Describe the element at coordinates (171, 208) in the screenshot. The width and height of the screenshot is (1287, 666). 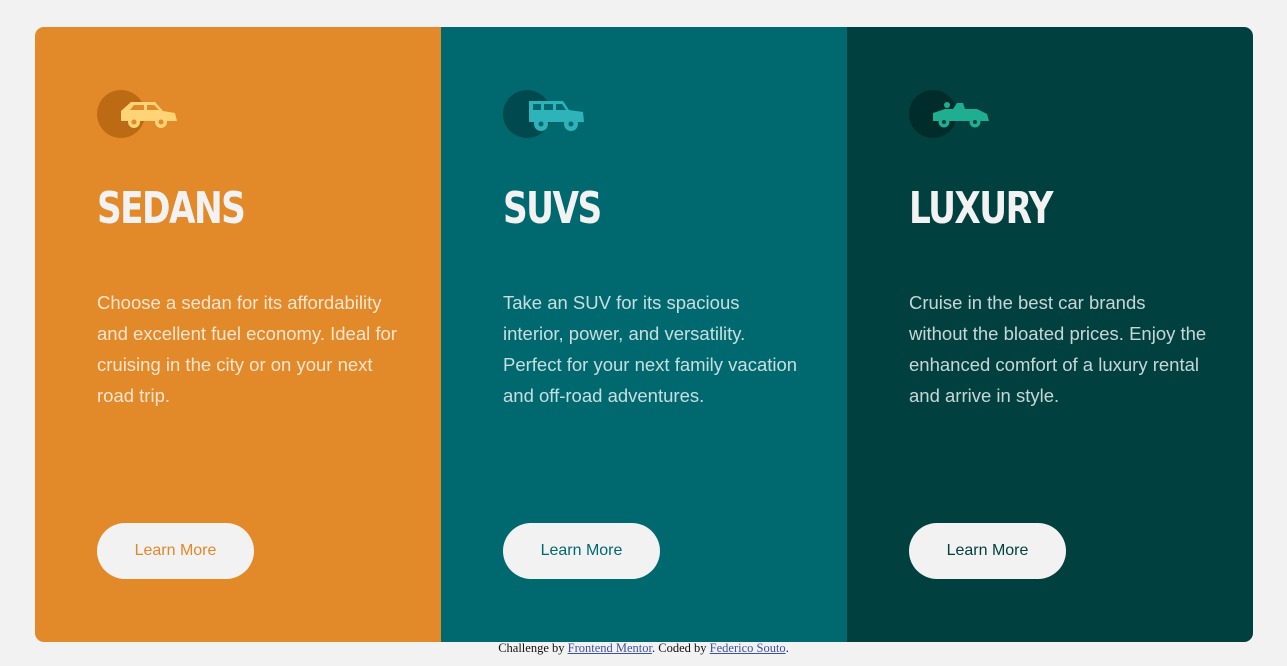
I see `card-title: SEDANS` at that location.